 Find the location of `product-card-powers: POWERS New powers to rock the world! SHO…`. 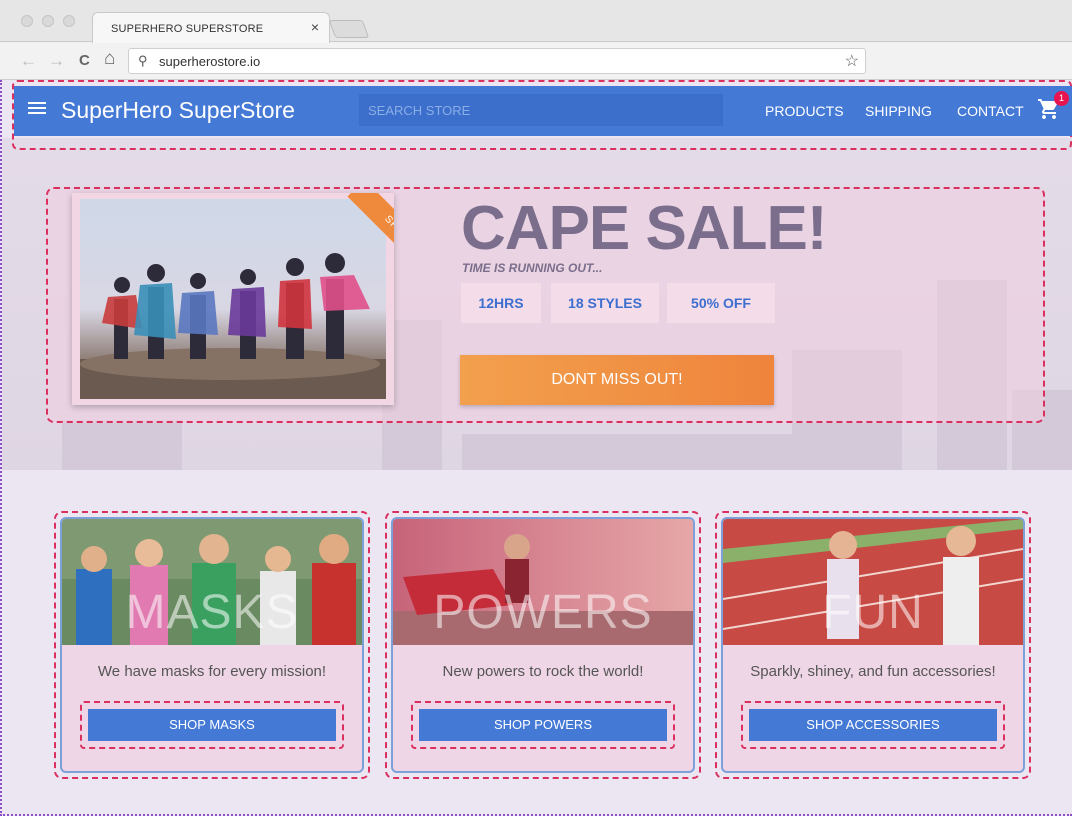

product-card-powers: POWERS New powers to rock the world! SHO… is located at coordinates (543, 645).